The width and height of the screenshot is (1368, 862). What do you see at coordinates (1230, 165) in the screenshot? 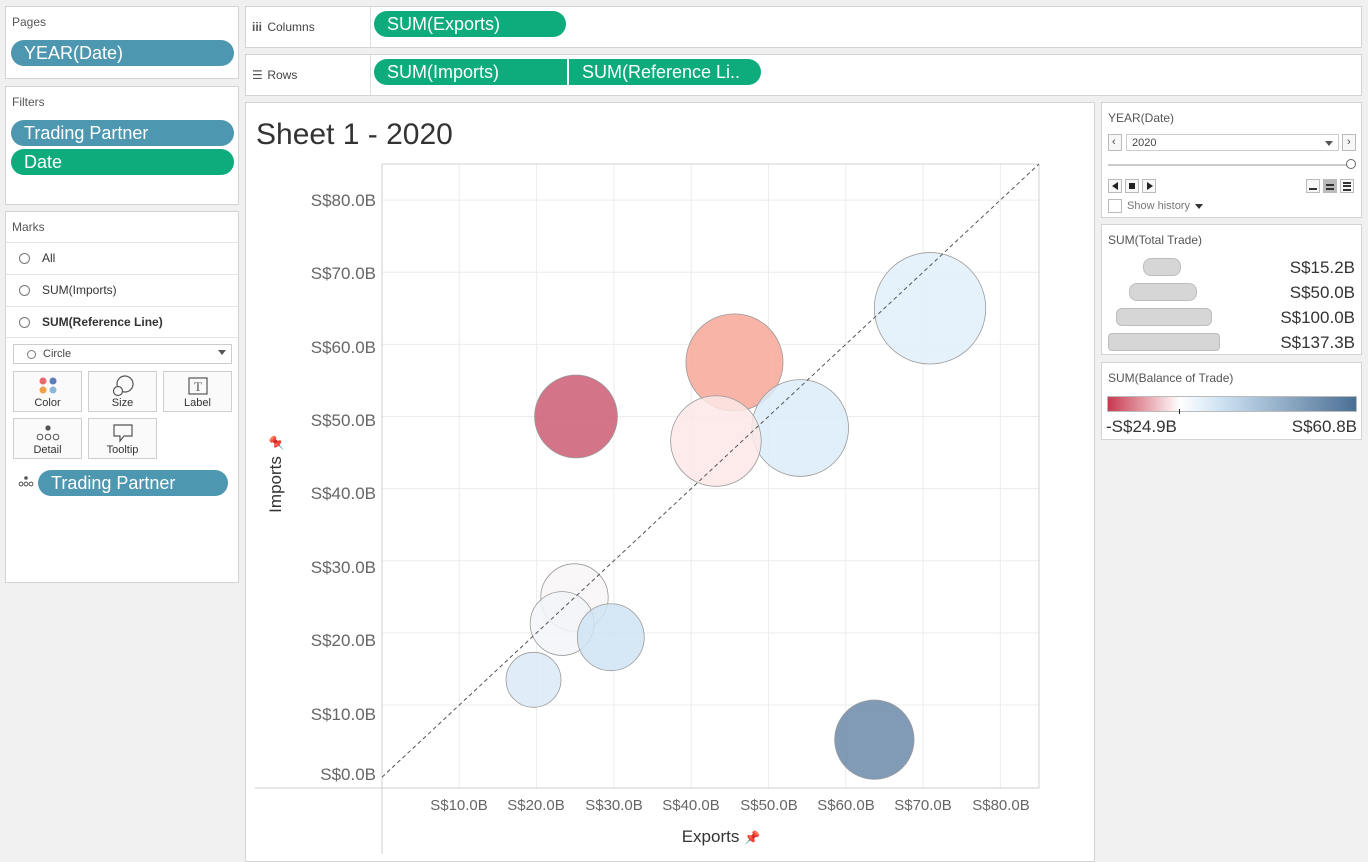
I see `page-slider-track` at bounding box center [1230, 165].